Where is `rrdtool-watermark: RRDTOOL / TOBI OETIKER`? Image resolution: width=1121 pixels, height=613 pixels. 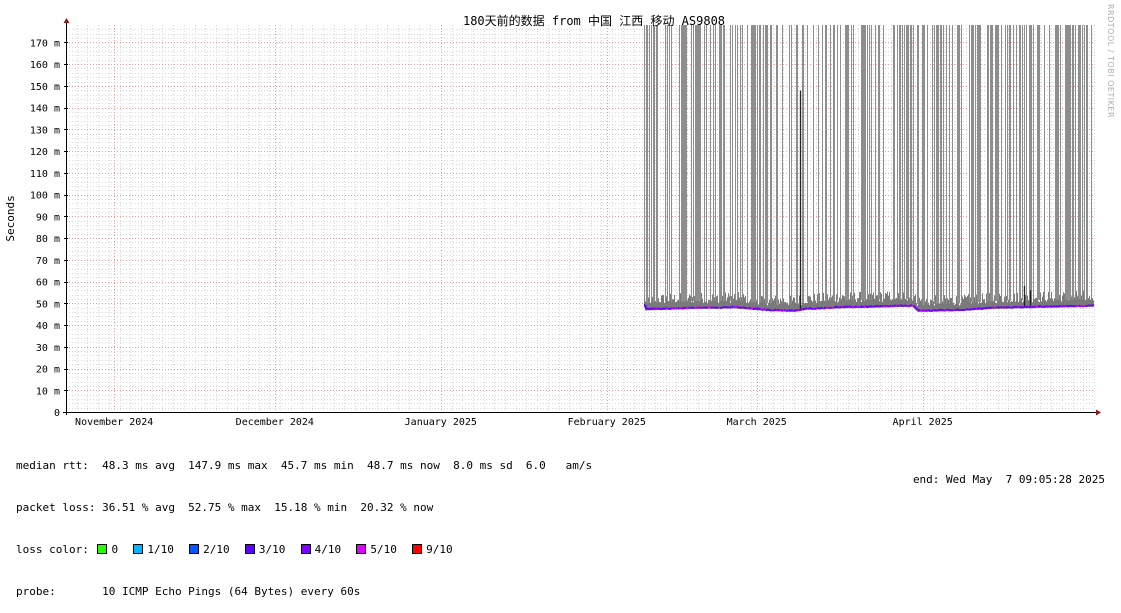 rrdtool-watermark: RRDTOOL / TOBI OETIKER is located at coordinates (1110, 61).